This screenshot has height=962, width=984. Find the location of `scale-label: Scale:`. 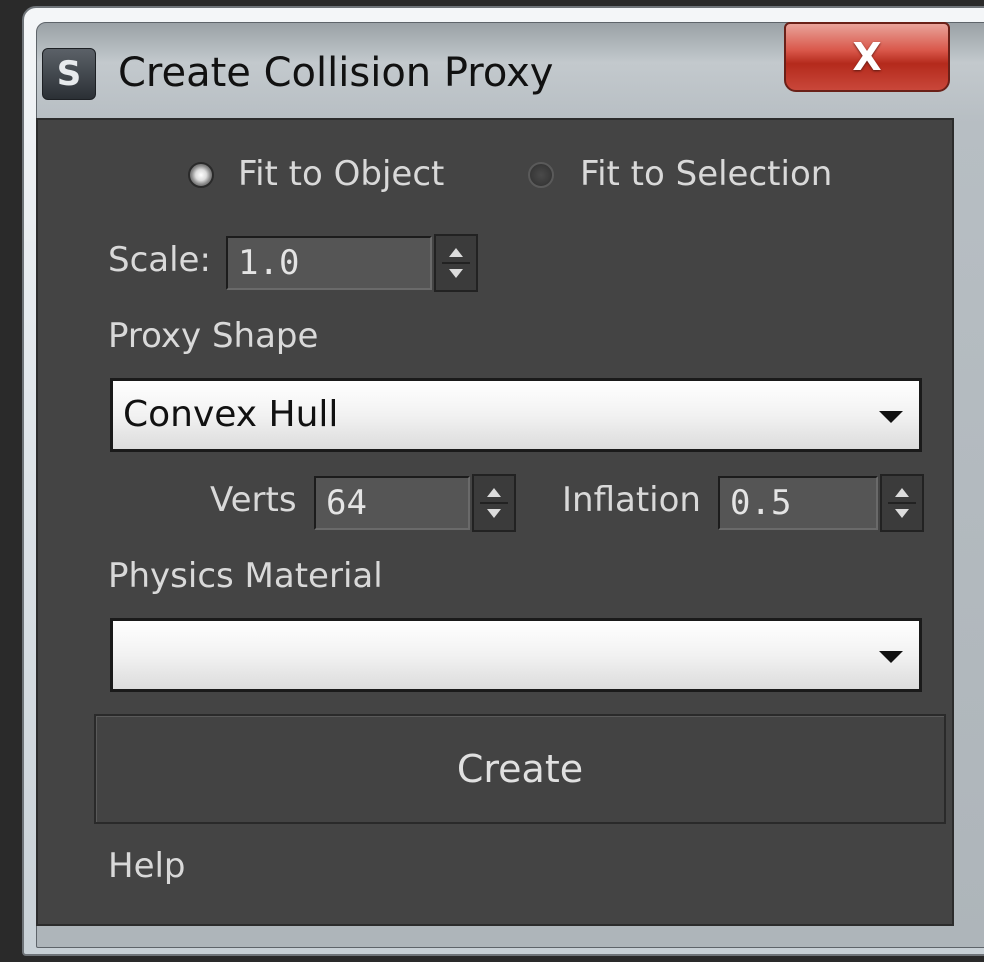

scale-label: Scale: is located at coordinates (159, 260).